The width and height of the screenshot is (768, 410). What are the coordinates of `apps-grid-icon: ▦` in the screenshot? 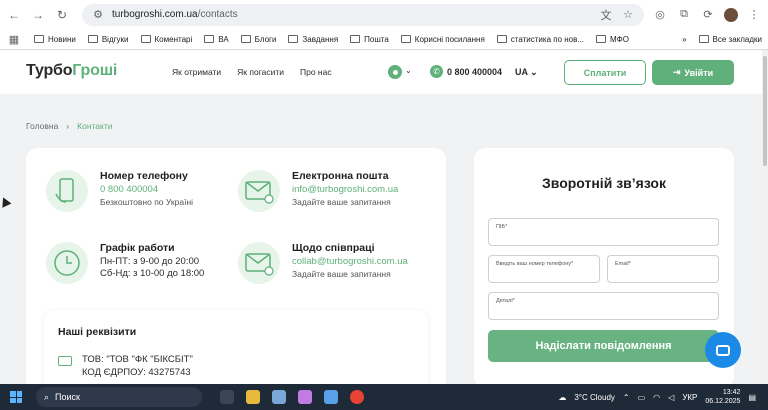 It's located at (14, 39).